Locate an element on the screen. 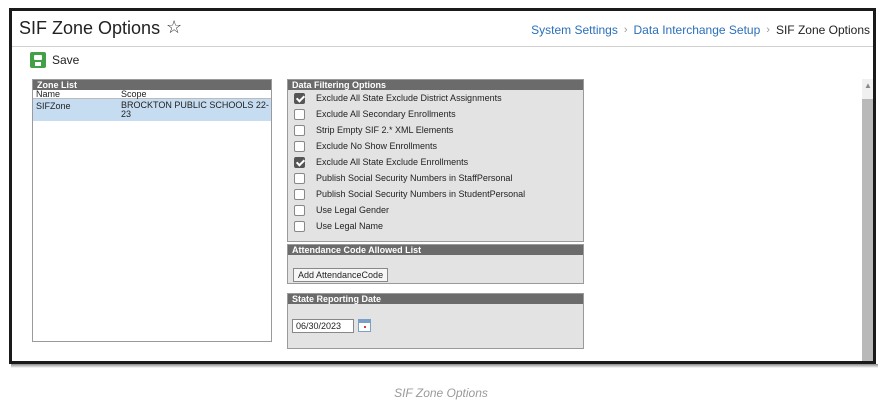 This screenshot has width=882, height=408. table-row: SIFZone BROCKTON PUBLIC SCHOOLS 22-23 is located at coordinates (152, 110).